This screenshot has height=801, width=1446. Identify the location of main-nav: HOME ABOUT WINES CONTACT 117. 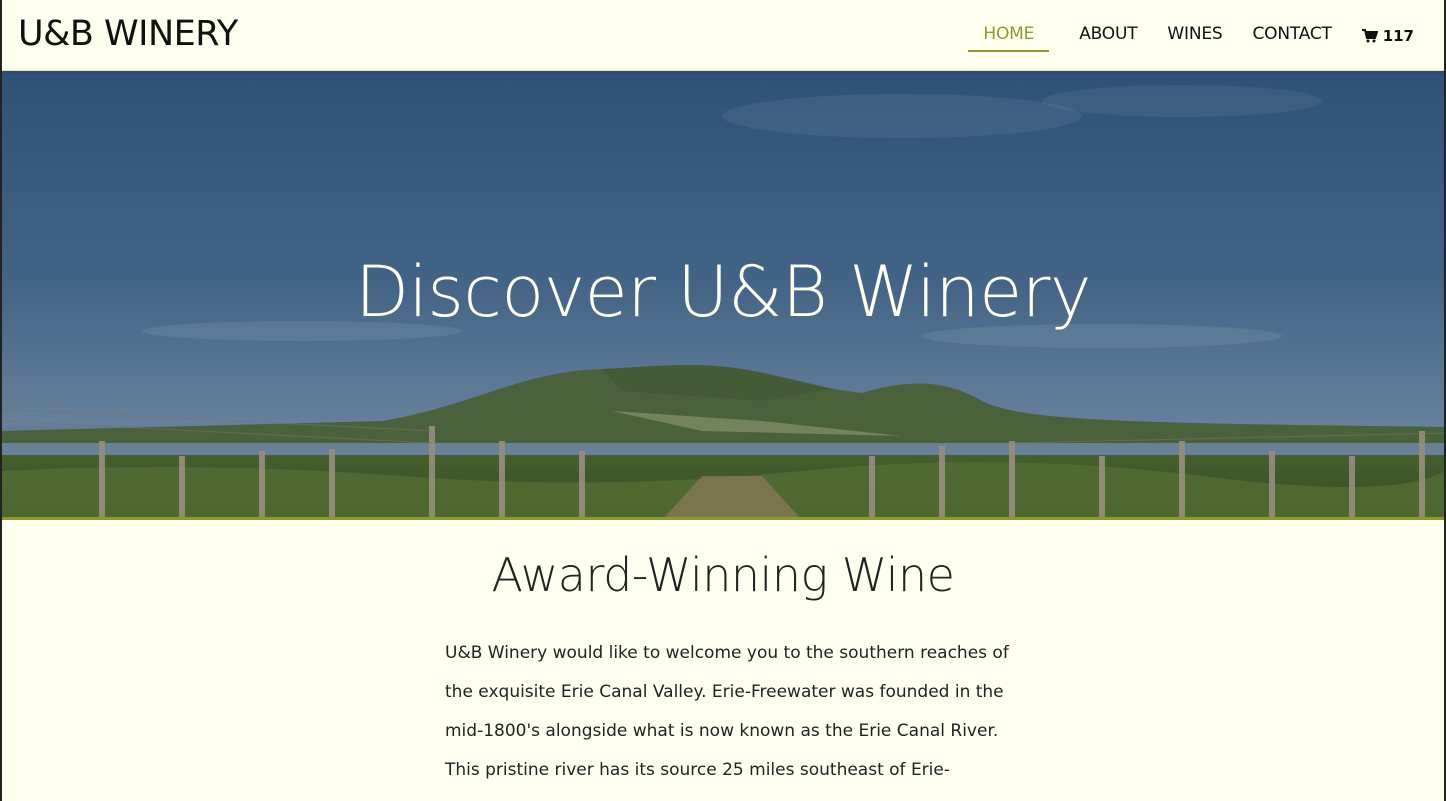
(1176, 35).